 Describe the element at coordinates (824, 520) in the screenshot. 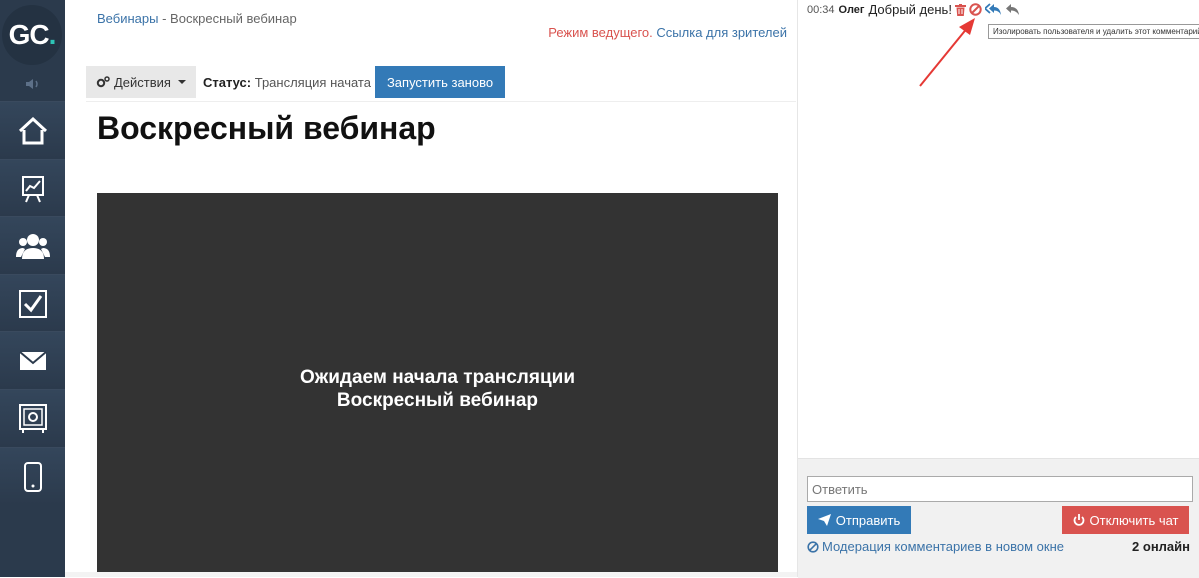

I see `paper-plane-icon` at that location.